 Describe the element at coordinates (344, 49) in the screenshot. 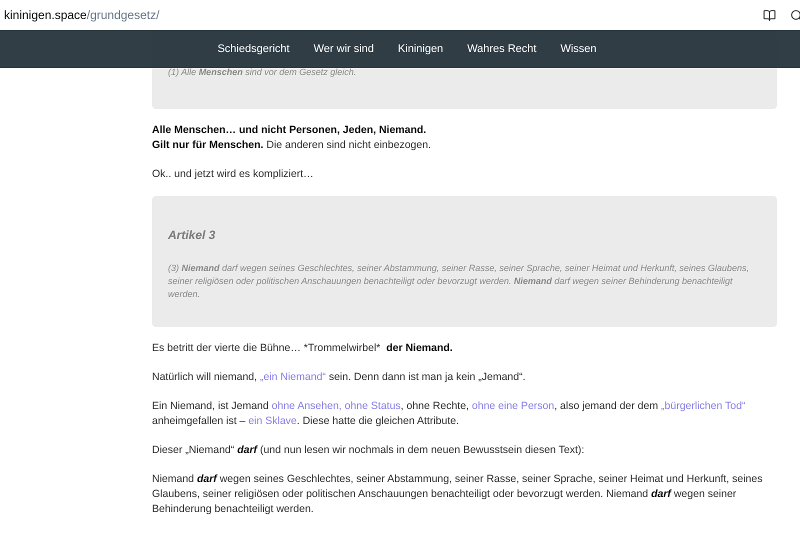

I see `nav-link: Wer wir sind` at that location.